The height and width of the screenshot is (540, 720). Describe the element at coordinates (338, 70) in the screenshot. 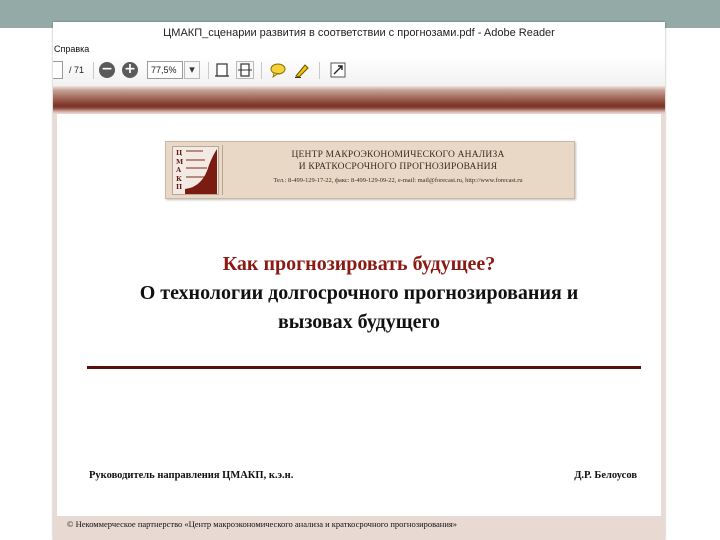

I see `expand-icon` at that location.